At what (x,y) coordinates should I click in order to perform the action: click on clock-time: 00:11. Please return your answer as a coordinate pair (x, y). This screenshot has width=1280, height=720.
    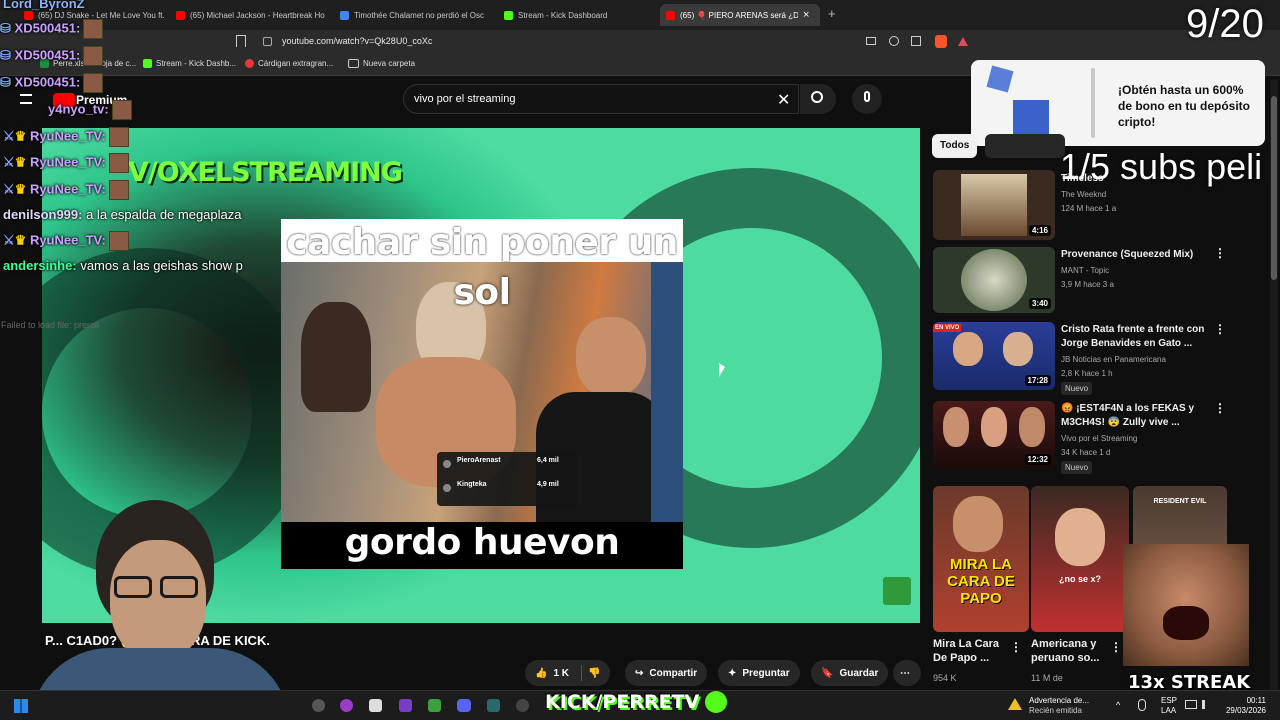
    Looking at the image, I should click on (1244, 700).